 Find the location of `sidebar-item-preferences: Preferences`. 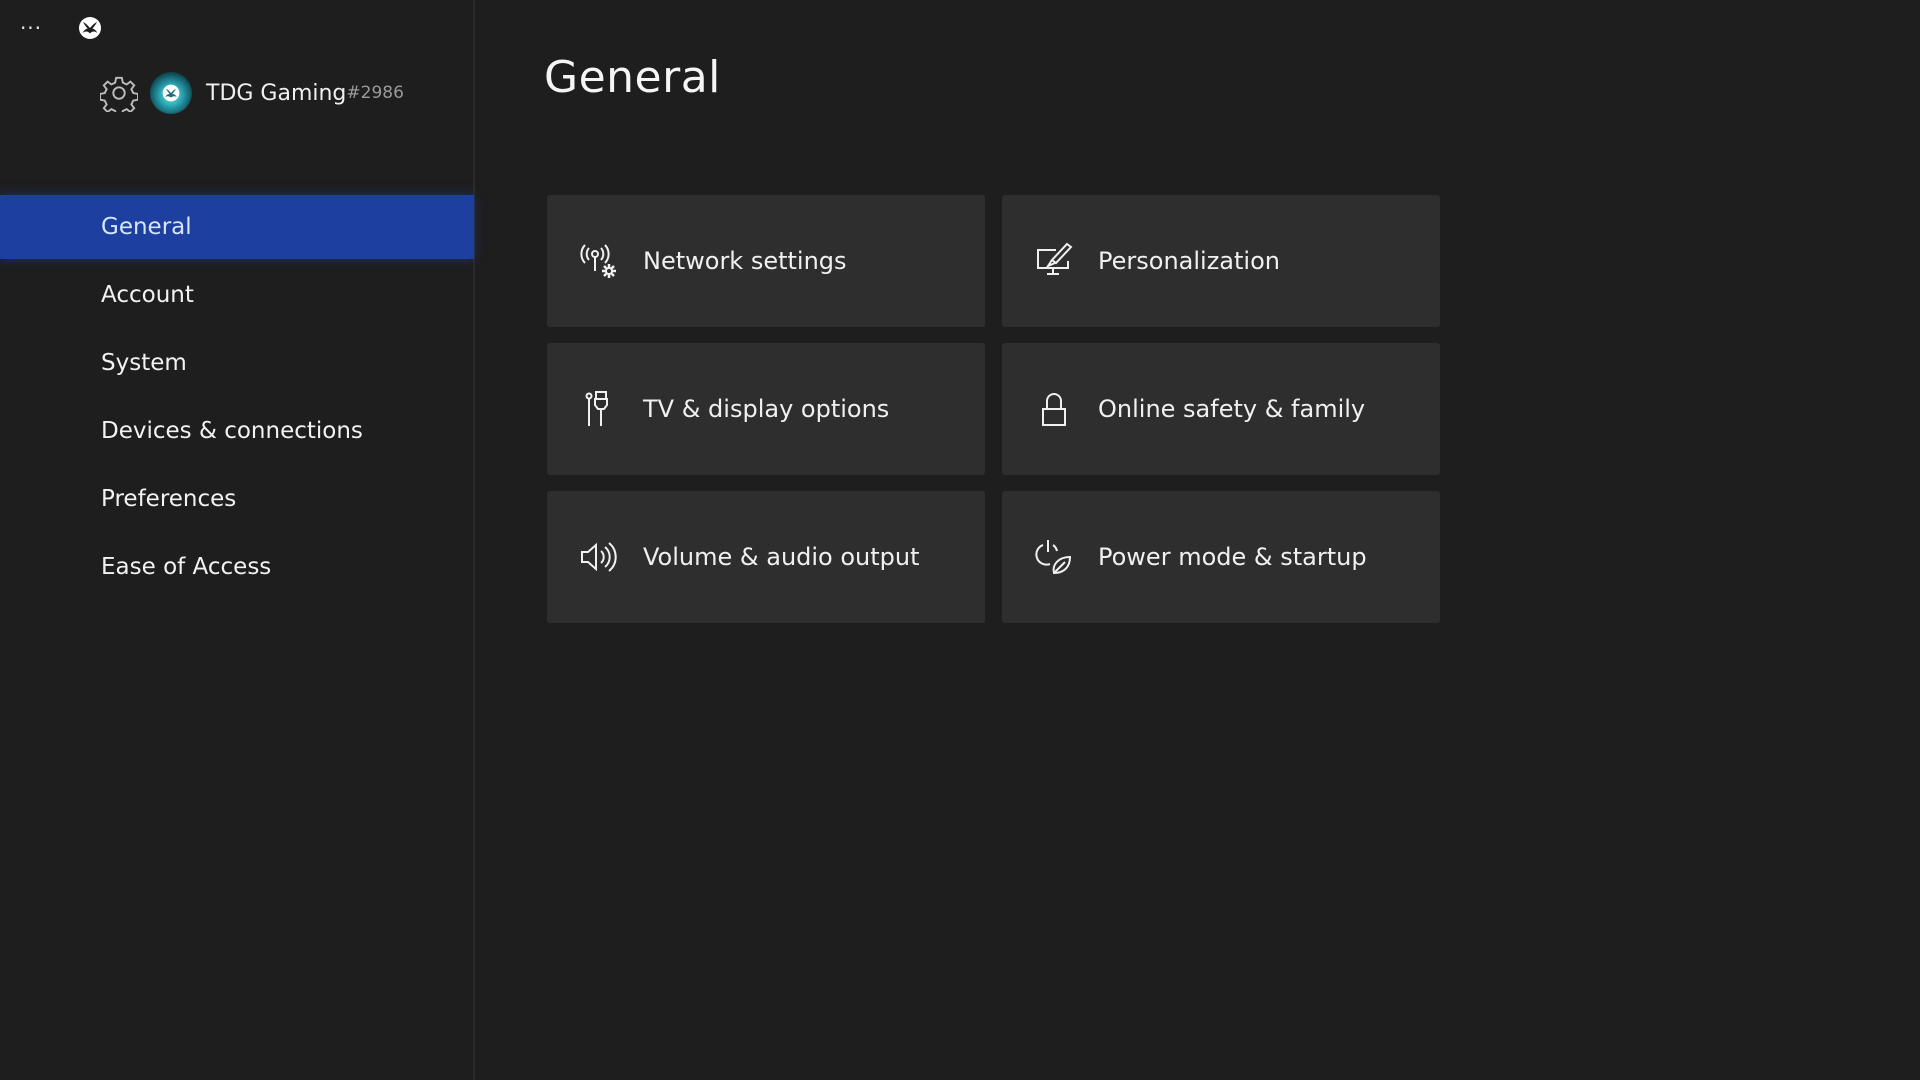

sidebar-item-preferences: Preferences is located at coordinates (237, 499).